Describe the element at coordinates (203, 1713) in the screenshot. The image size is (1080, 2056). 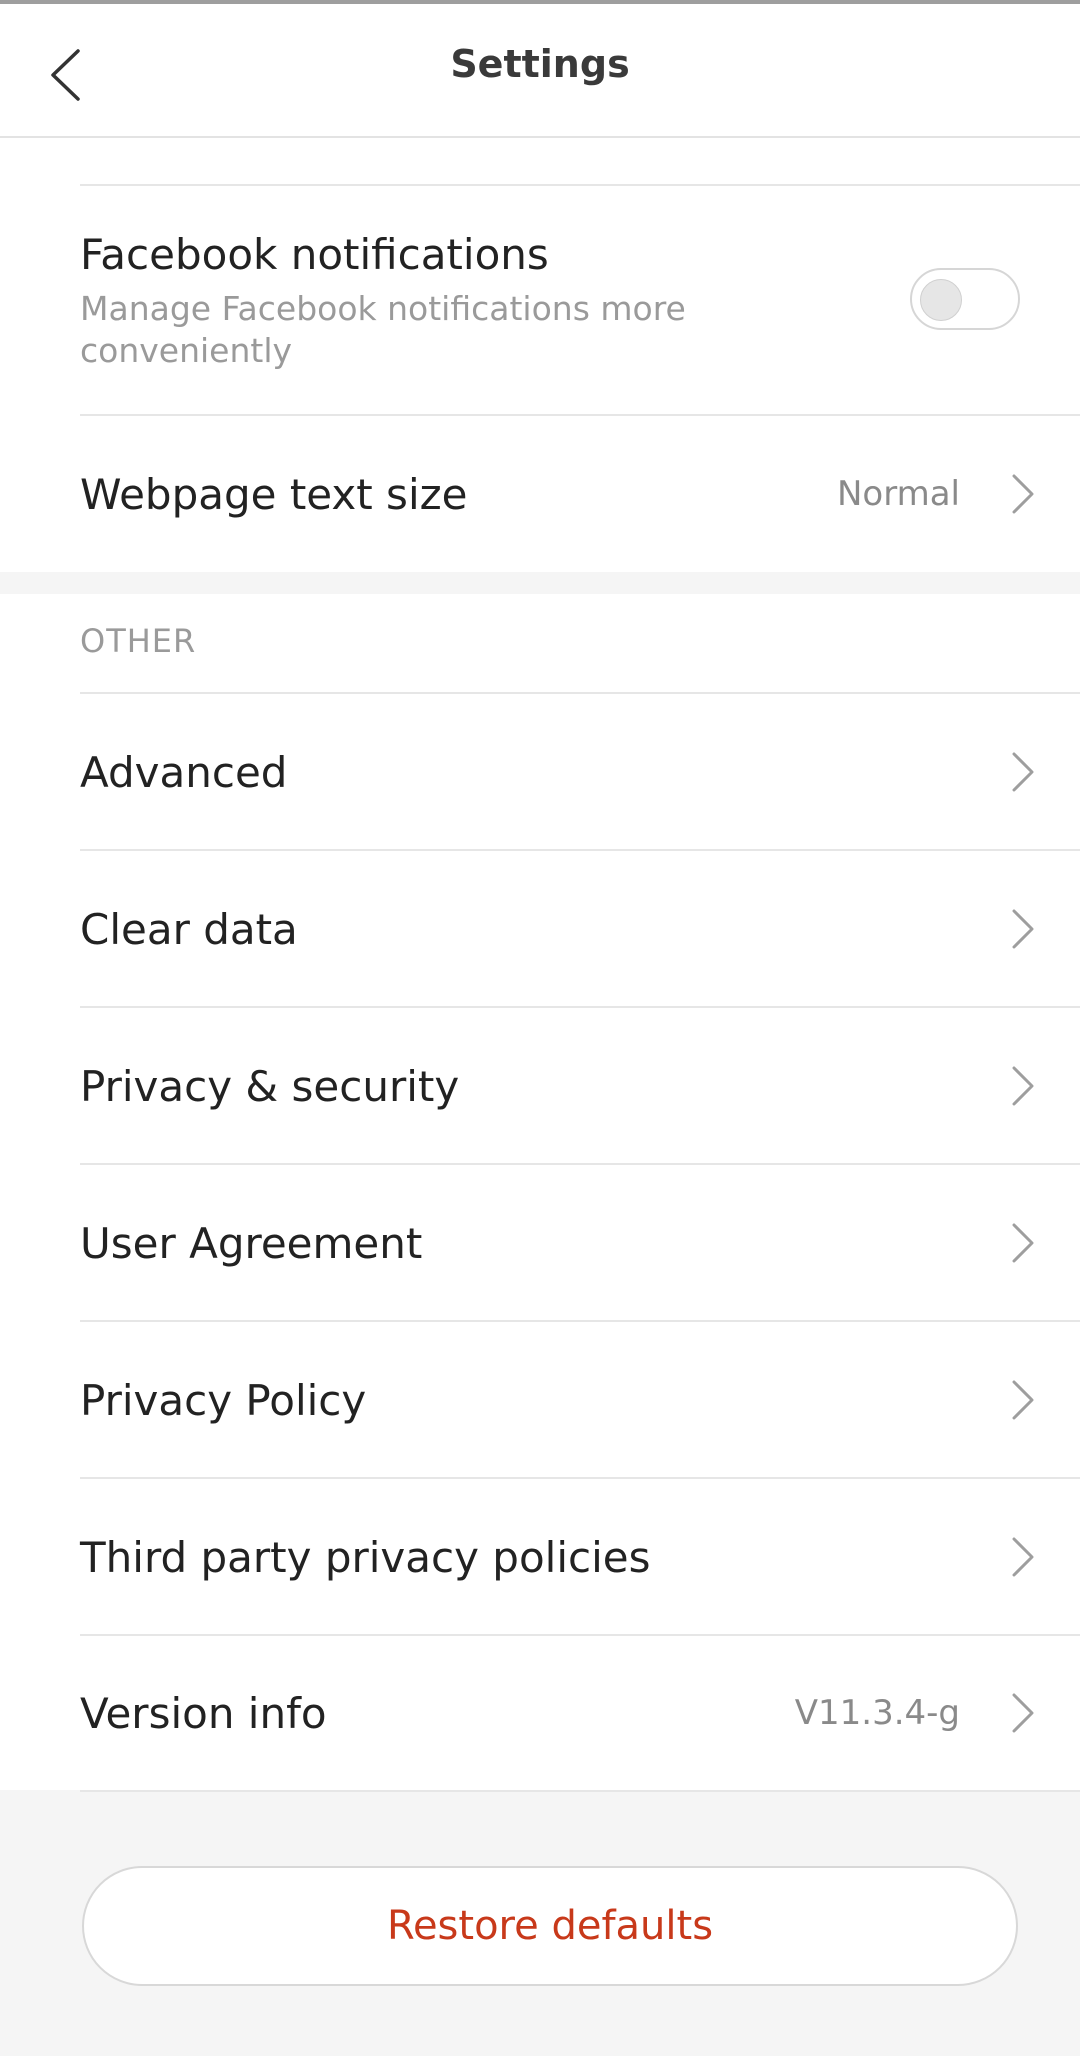
I see `version-info-label: Version info` at that location.